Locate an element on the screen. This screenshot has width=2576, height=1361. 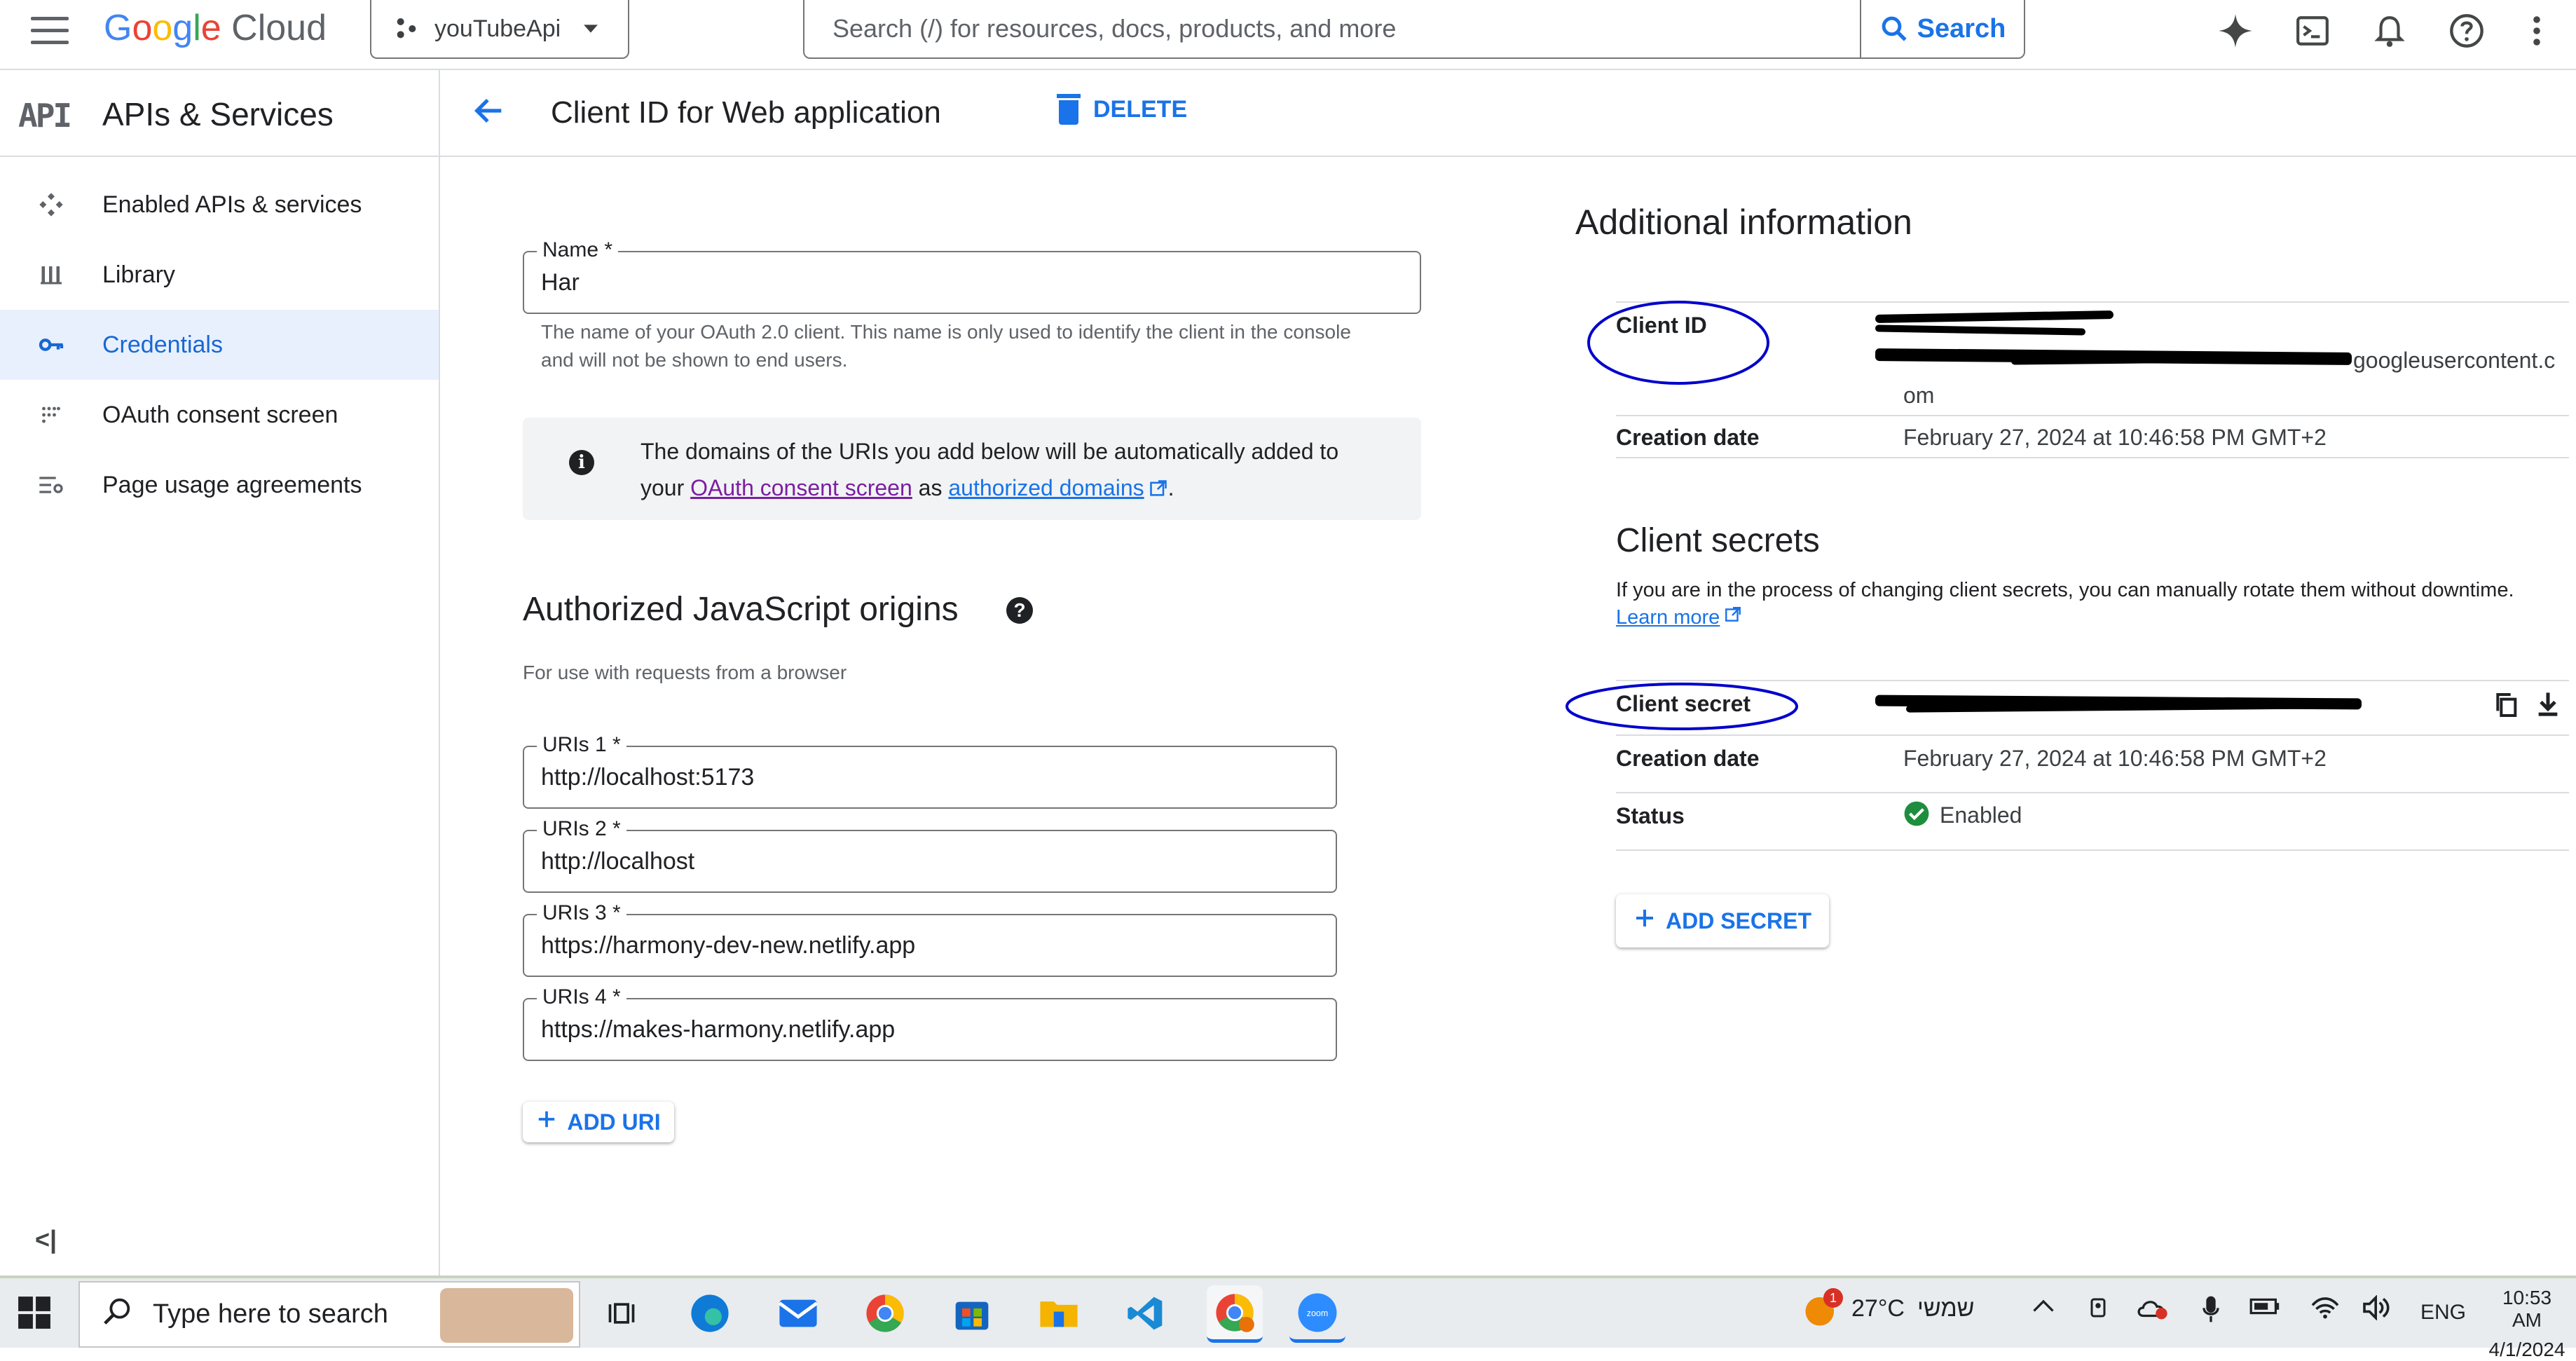
onedrive-error-icon is located at coordinates (2153, 1311).